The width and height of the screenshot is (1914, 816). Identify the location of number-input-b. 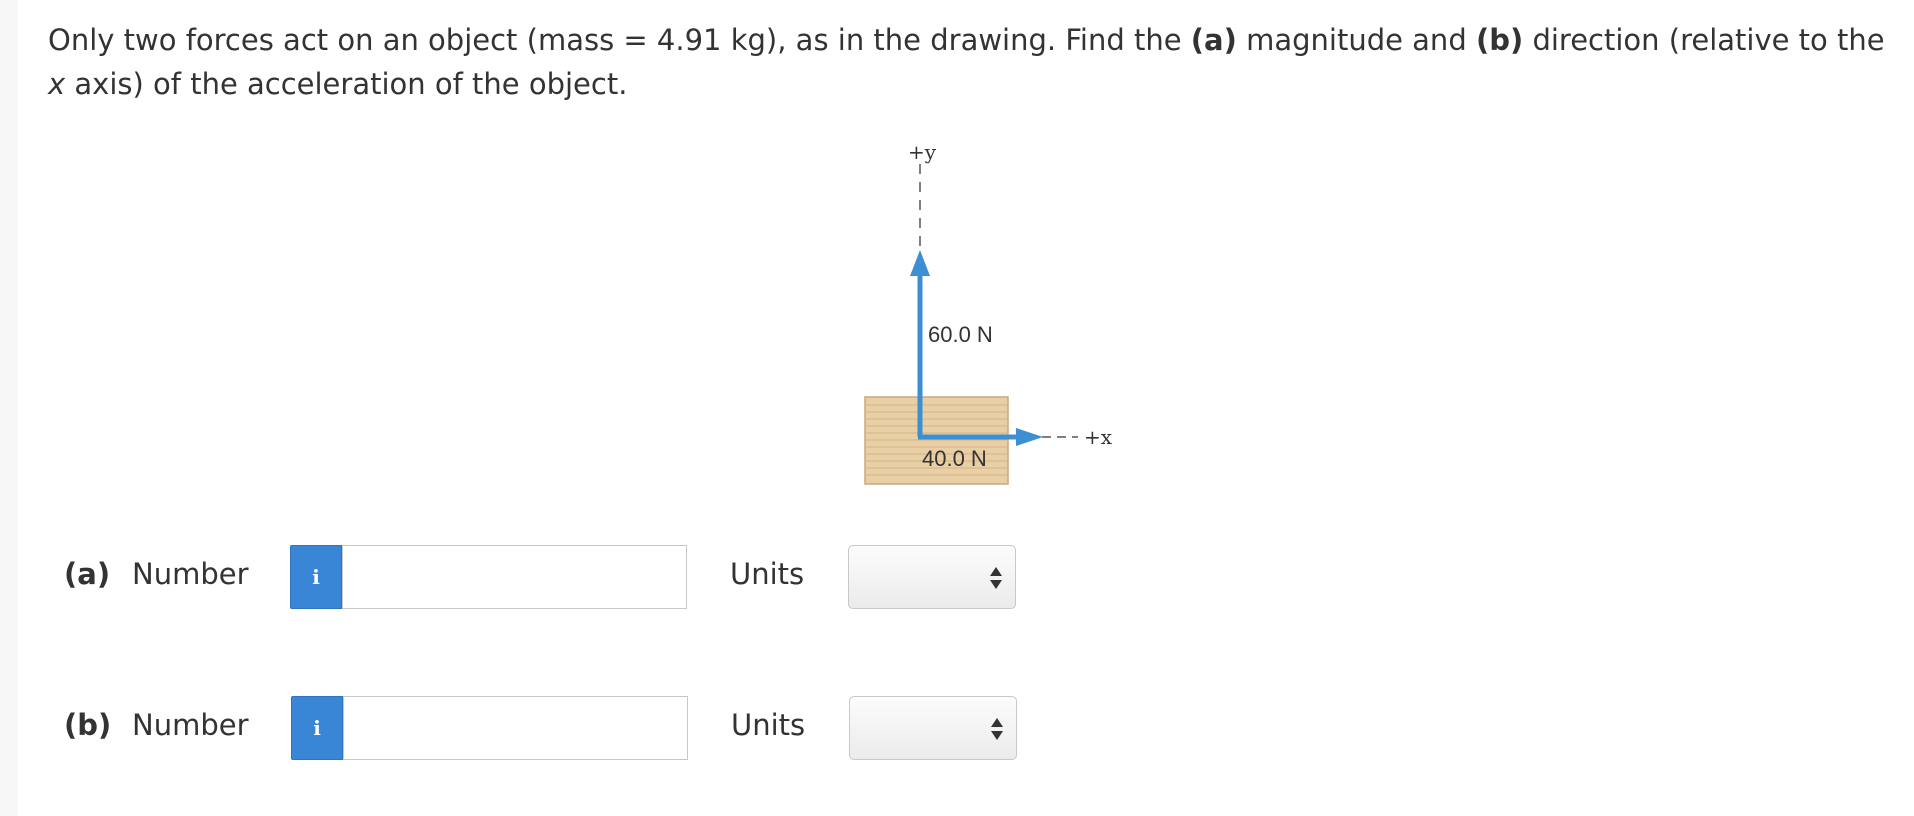
(515, 728).